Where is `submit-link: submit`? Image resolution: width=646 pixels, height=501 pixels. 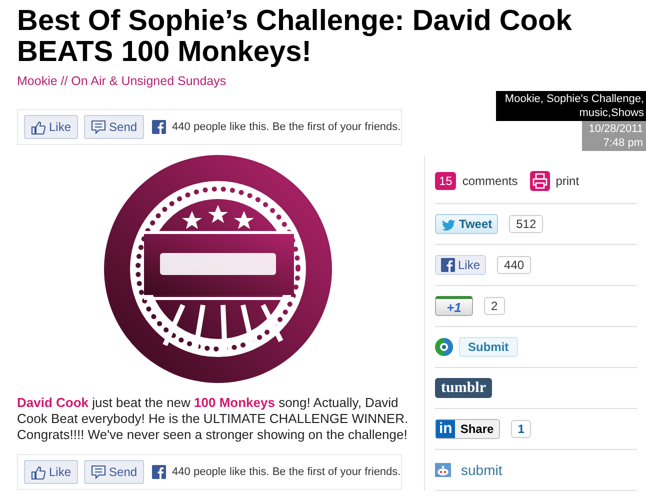 submit-link: submit is located at coordinates (481, 470).